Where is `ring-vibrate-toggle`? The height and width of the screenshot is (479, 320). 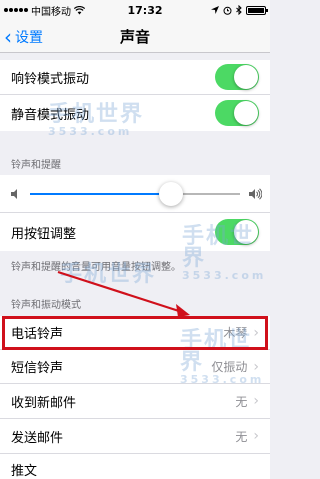
ring-vibrate-toggle is located at coordinates (237, 77).